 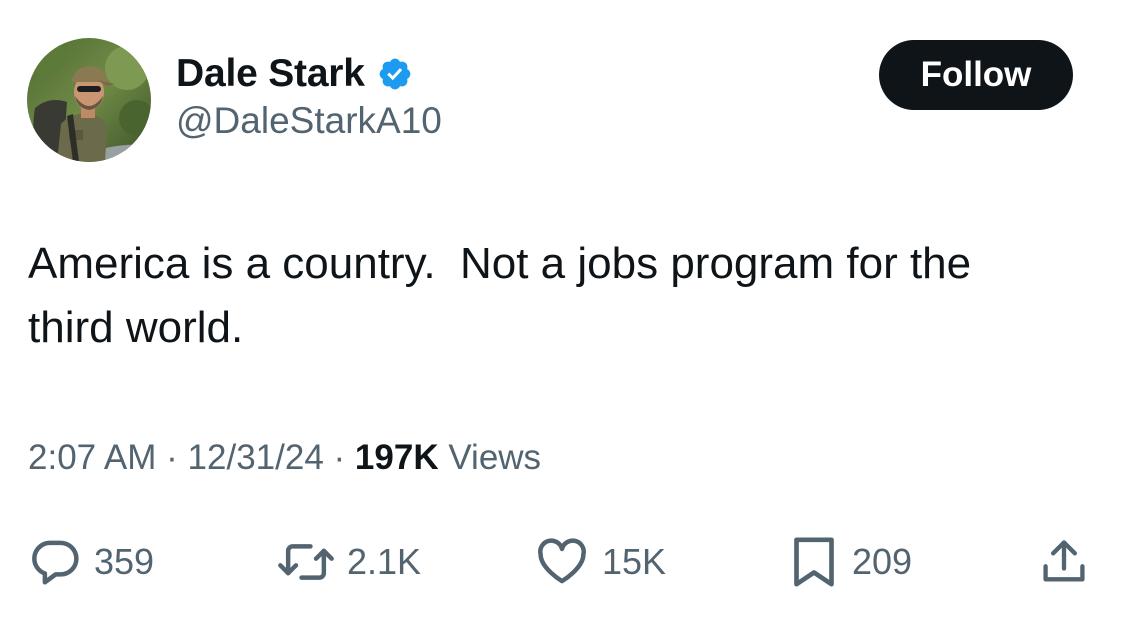 I want to click on repost-icon, so click(x=306, y=562).